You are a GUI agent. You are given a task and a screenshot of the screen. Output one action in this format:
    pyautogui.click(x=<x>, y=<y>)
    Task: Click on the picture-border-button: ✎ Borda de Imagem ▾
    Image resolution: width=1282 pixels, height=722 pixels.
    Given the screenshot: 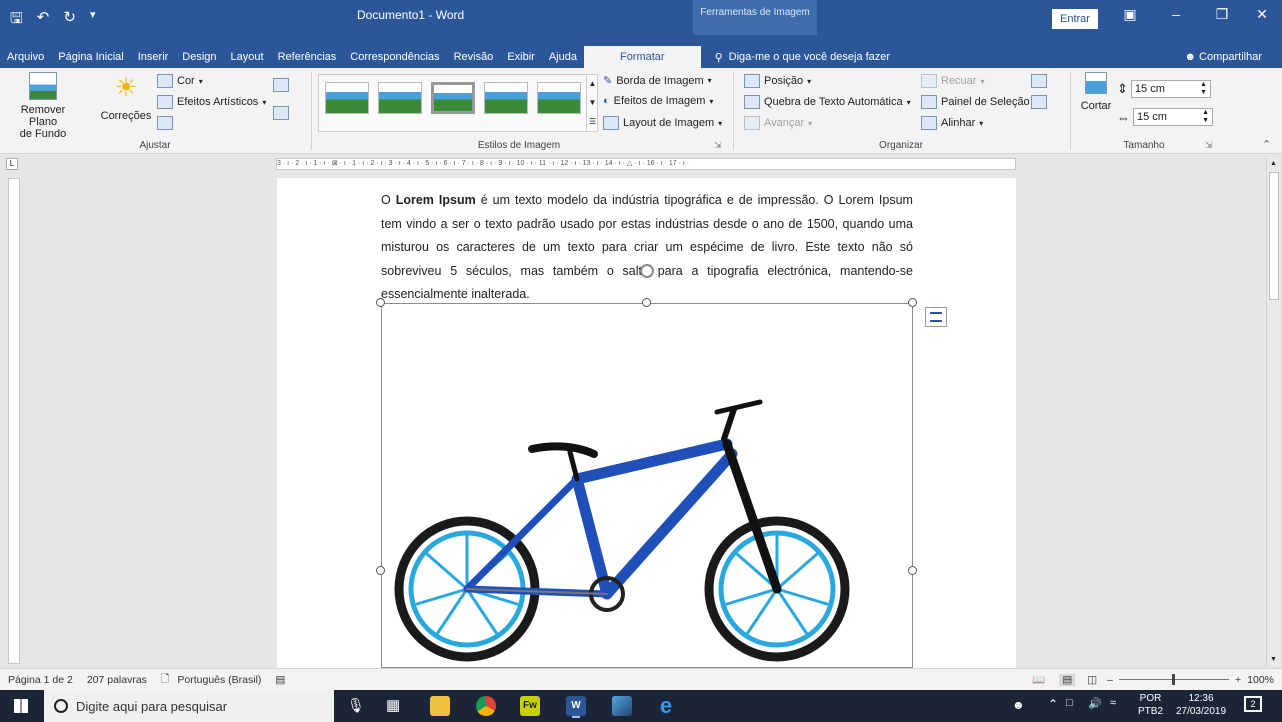 What is the action you would take?
    pyautogui.click(x=657, y=81)
    